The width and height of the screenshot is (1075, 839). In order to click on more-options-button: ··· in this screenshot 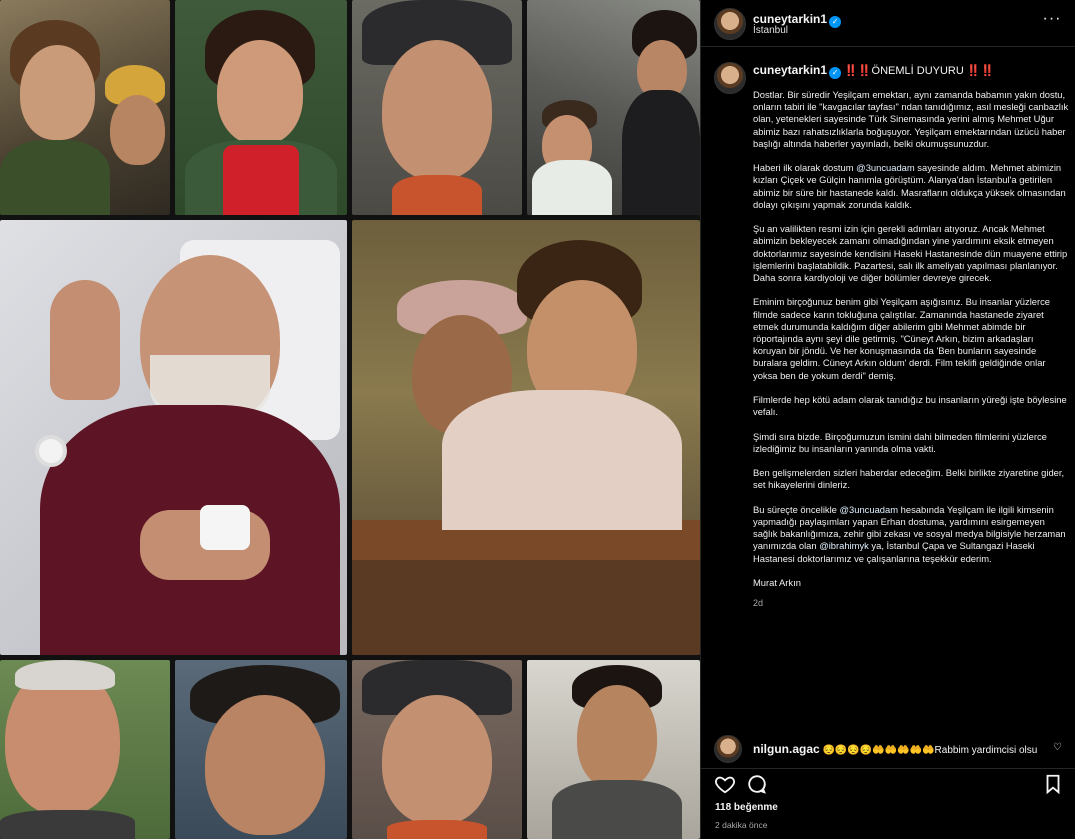, I will do `click(1052, 20)`.